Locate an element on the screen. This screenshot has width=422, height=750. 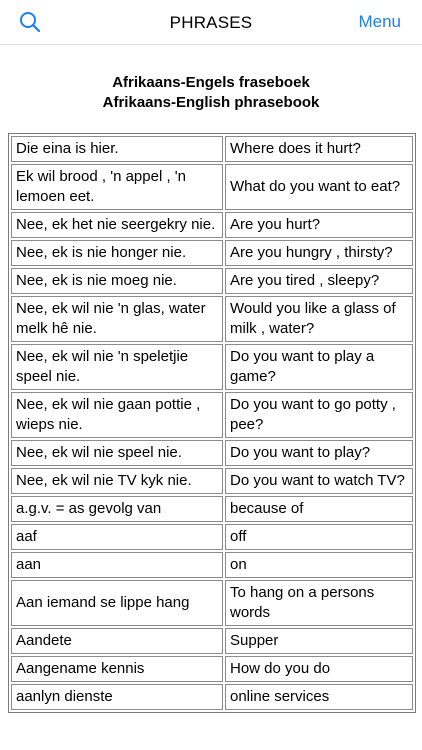
english-phrase-cell: To hang on a persons words is located at coordinates (319, 603).